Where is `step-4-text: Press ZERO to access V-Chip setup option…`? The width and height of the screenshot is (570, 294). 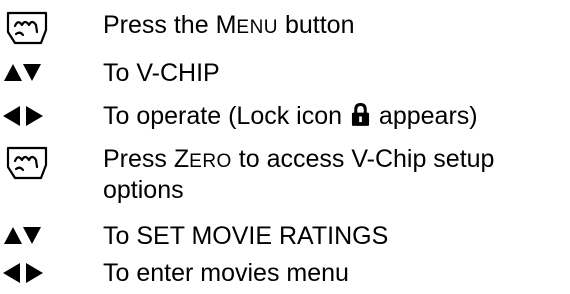 step-4-text: Press ZERO to access V-Chip setup option… is located at coordinates (299, 174).